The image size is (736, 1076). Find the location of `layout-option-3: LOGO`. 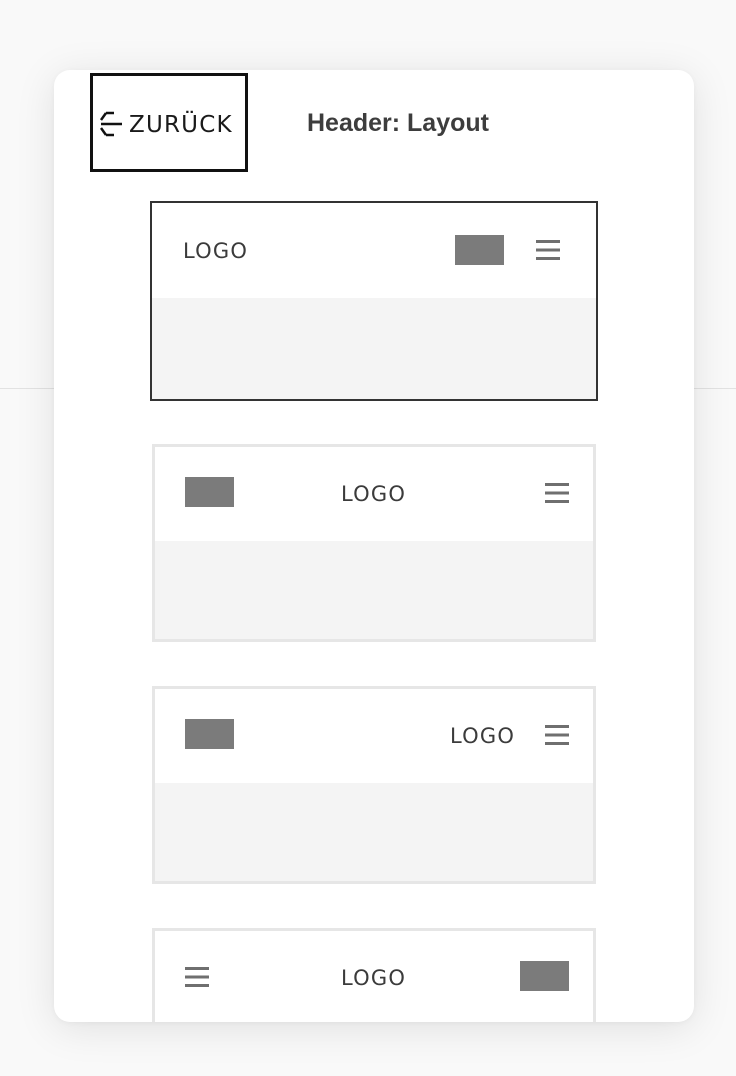

layout-option-3: LOGO is located at coordinates (374, 785).